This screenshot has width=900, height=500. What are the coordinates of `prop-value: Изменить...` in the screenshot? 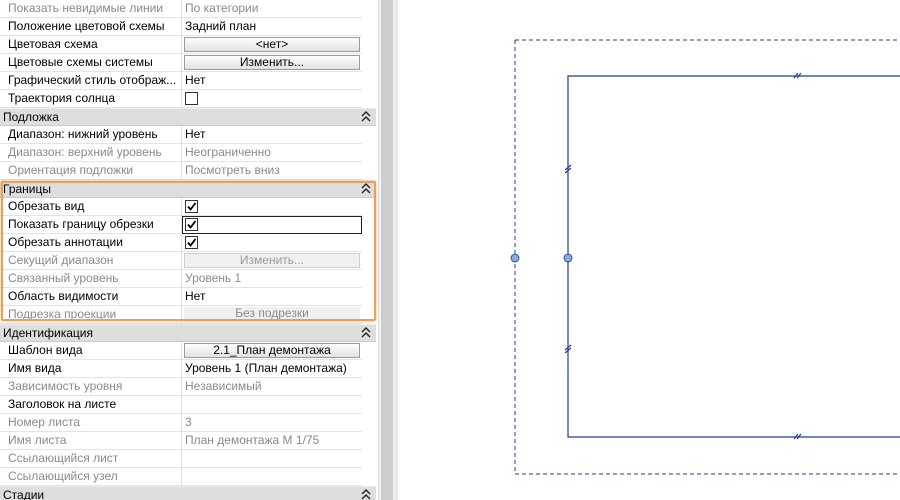 It's located at (272, 63).